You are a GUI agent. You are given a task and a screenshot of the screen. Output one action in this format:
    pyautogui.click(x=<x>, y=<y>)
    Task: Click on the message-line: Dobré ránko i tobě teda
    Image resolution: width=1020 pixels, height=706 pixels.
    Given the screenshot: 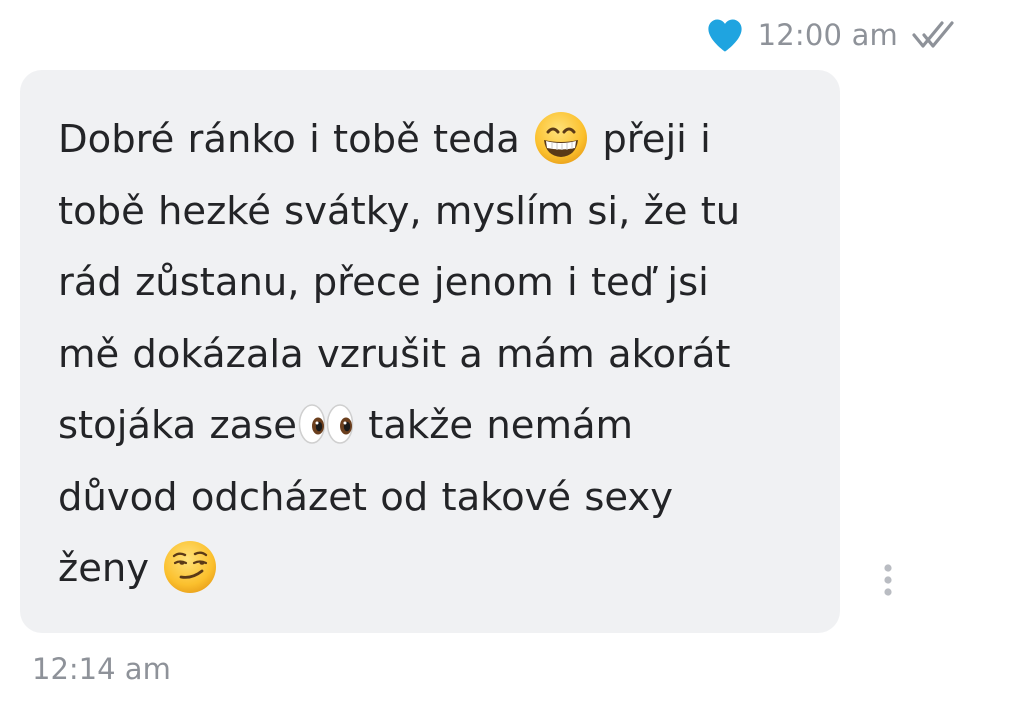 What is the action you would take?
    pyautogui.click(x=296, y=139)
    